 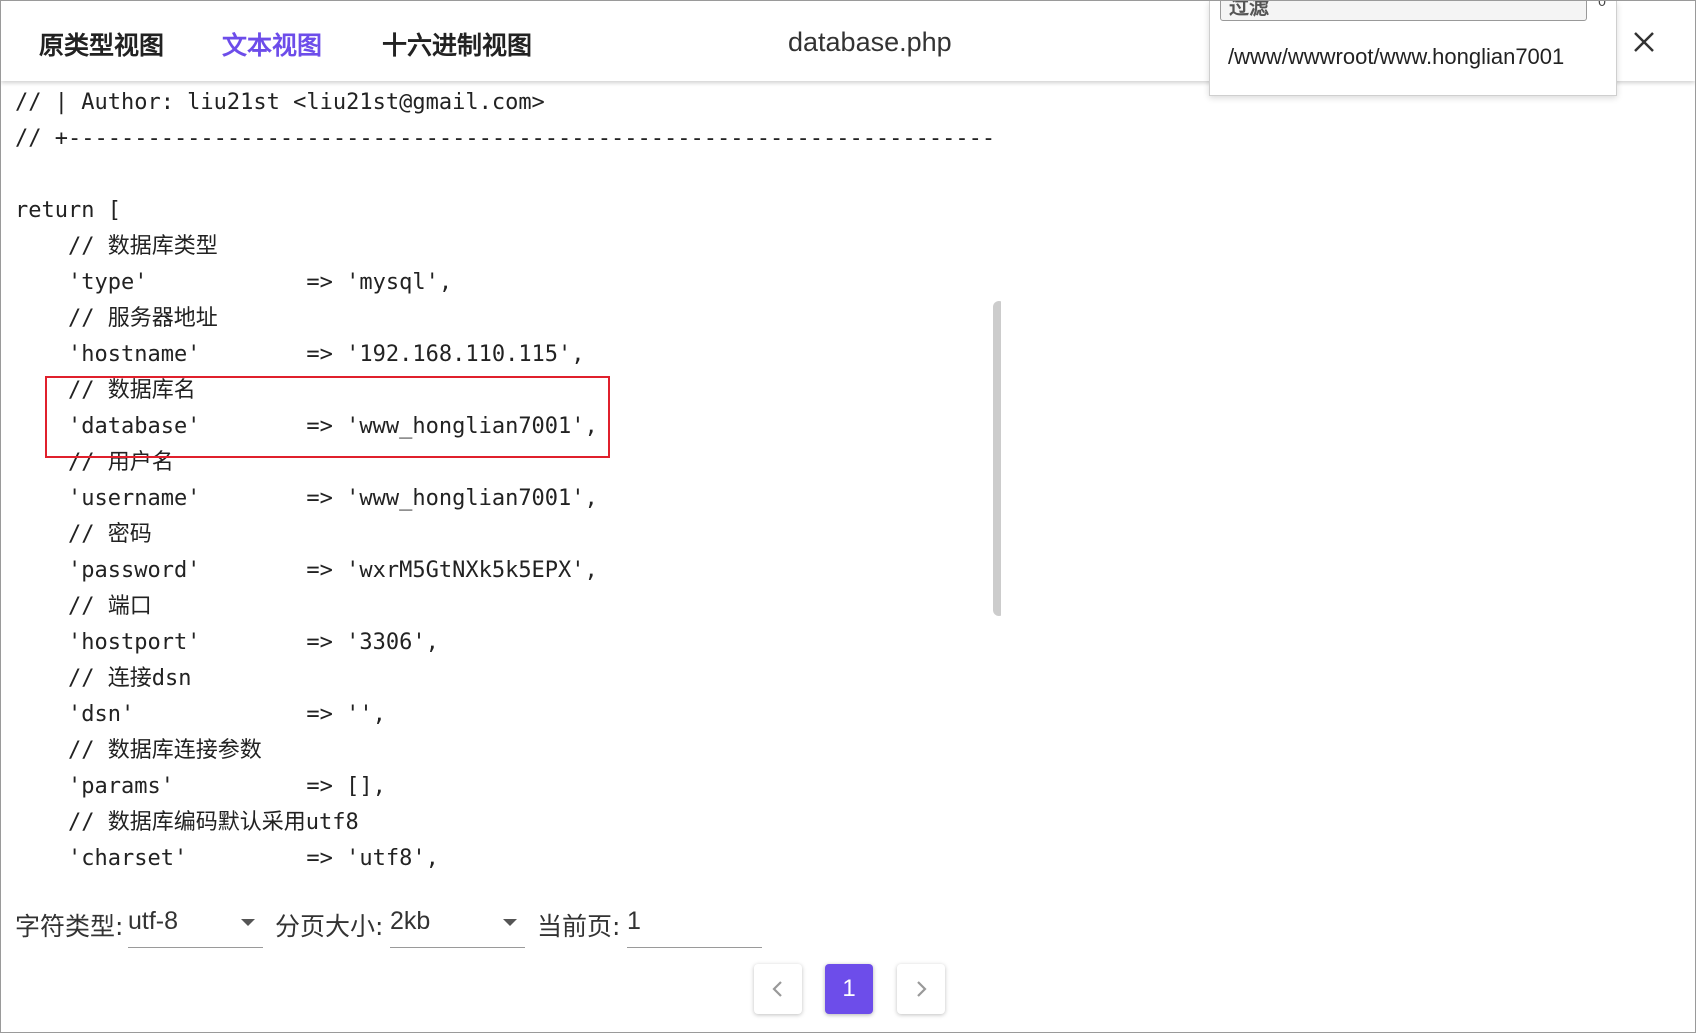 What do you see at coordinates (634, 921) in the screenshot?
I see `current-page-value: 1` at bounding box center [634, 921].